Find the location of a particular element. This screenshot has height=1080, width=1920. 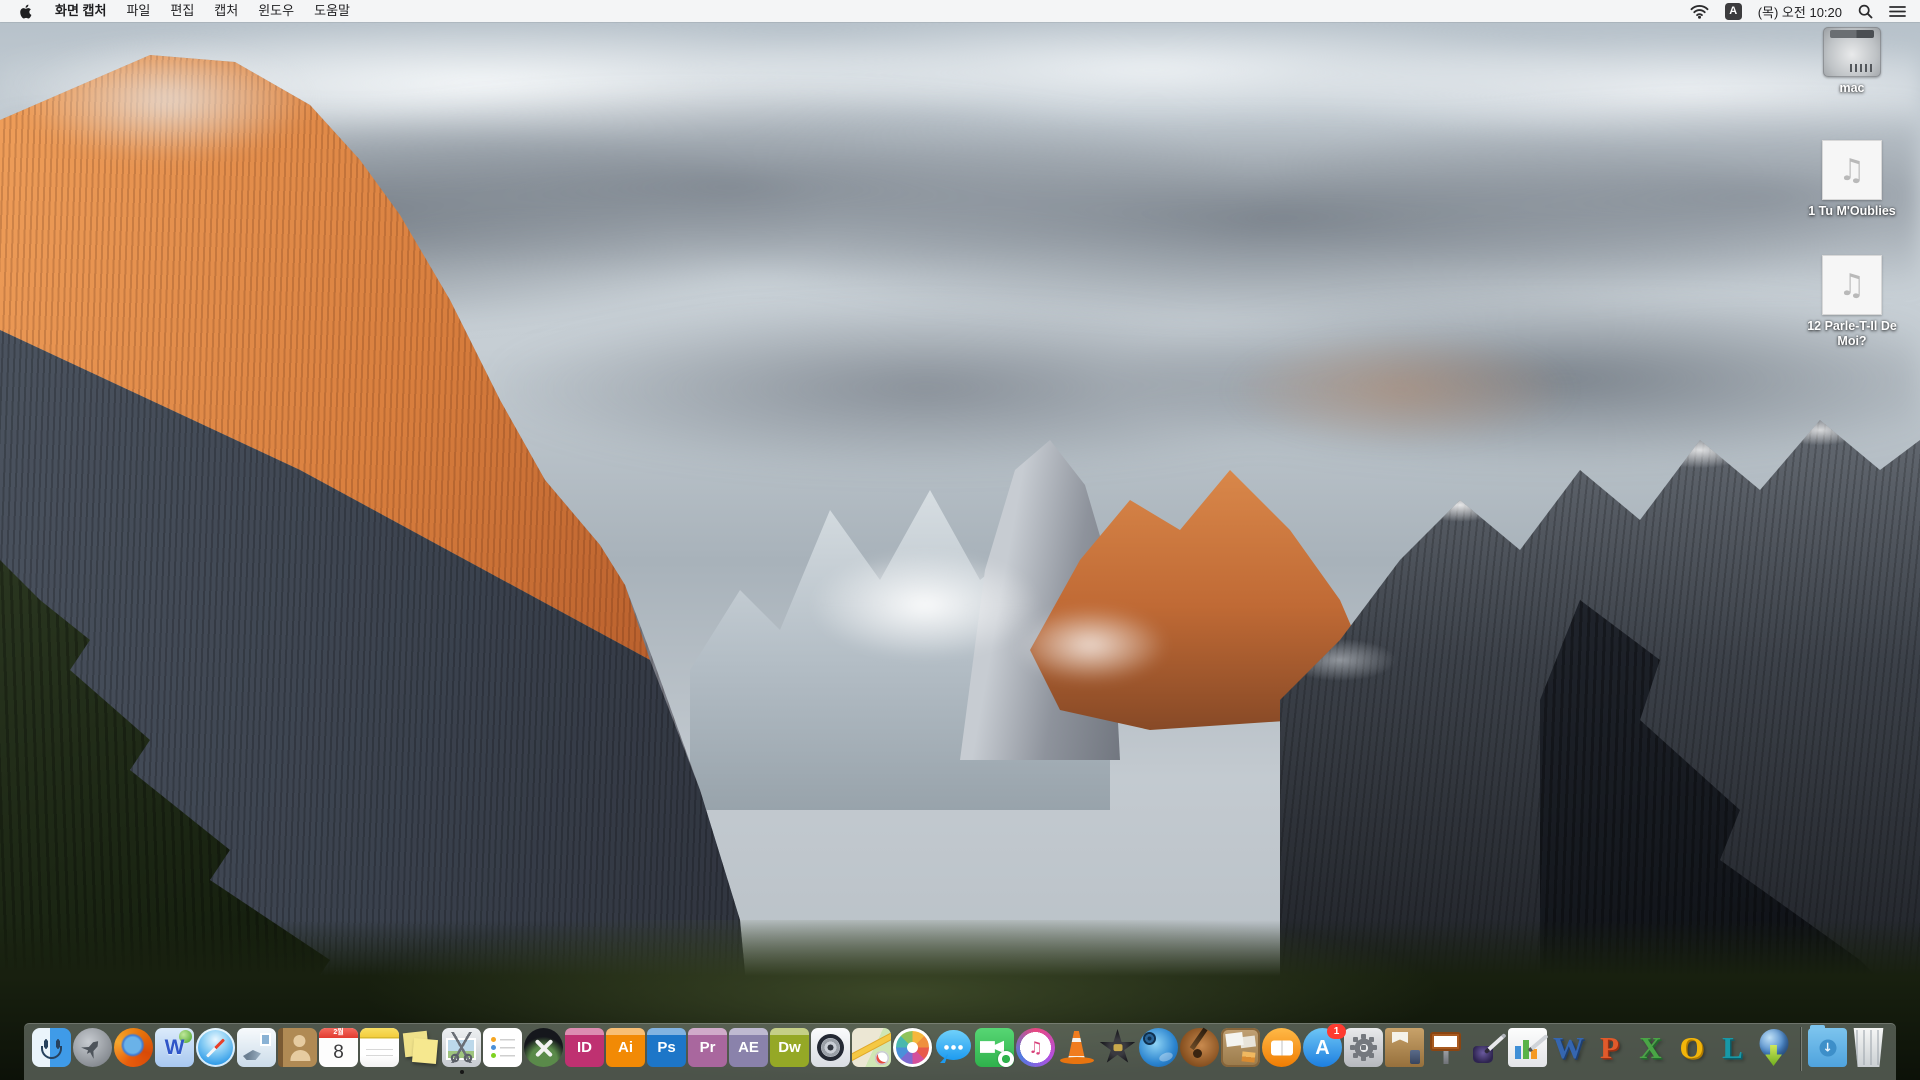

dock-item-keynote is located at coordinates (1445, 1047).